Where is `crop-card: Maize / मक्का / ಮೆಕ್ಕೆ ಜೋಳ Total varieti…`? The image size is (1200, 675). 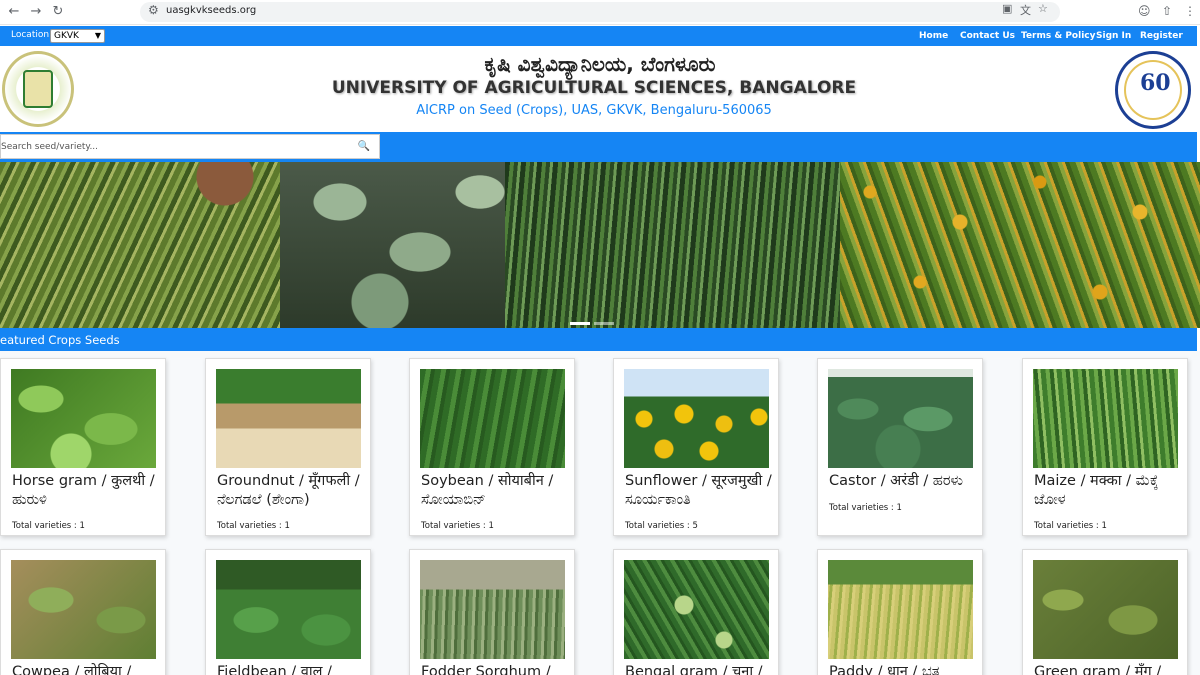
crop-card: Maize / मक्का / ಮೆಕ್ಕೆ ಜೋಳ Total varieti… is located at coordinates (1105, 447).